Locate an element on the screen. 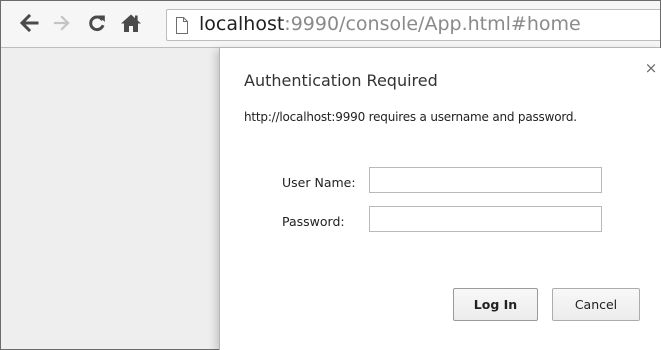 Image resolution: width=661 pixels, height=350 pixels. url-text: localhost:9990/console/App.html#home is located at coordinates (390, 24).